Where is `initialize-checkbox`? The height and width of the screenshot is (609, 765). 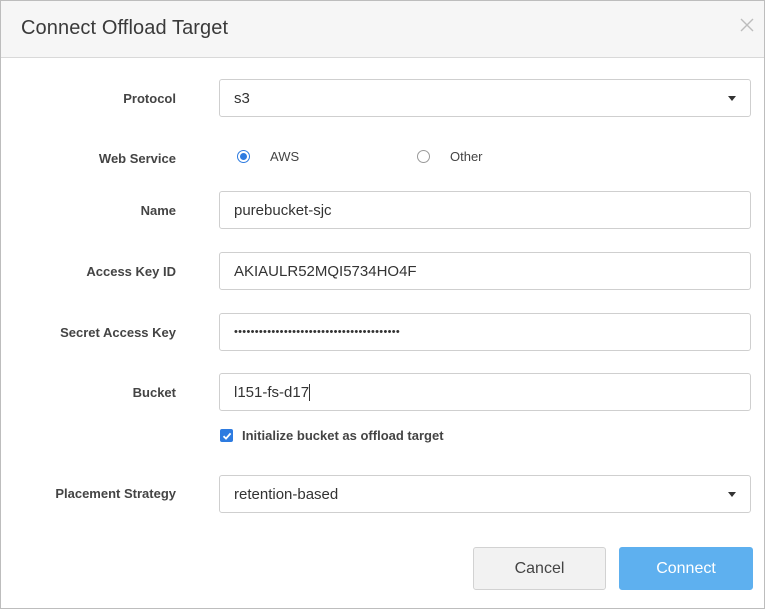 initialize-checkbox is located at coordinates (226, 435).